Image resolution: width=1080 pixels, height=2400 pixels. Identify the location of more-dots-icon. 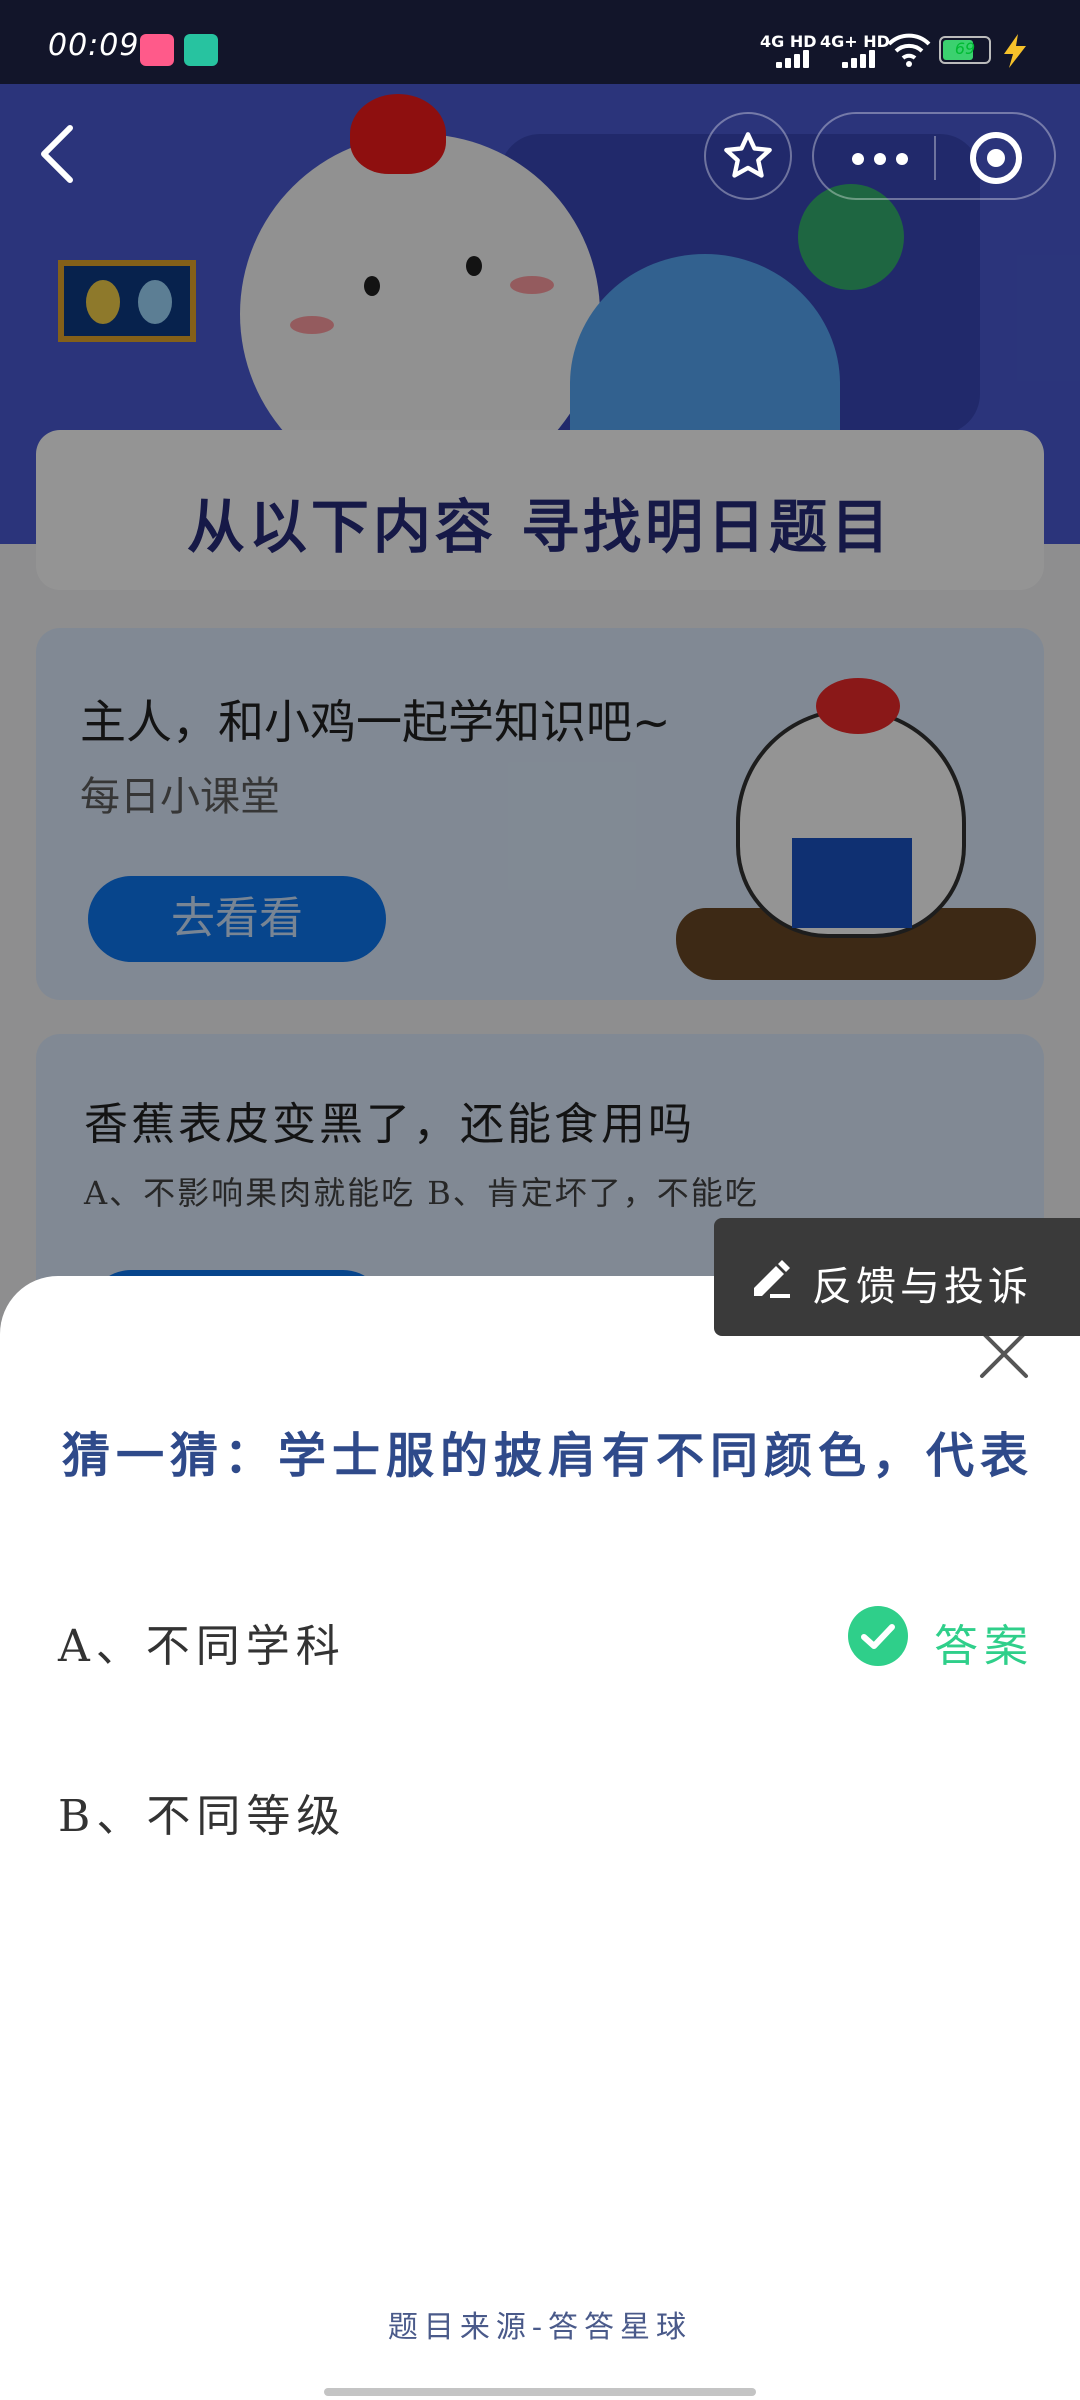
(885, 159).